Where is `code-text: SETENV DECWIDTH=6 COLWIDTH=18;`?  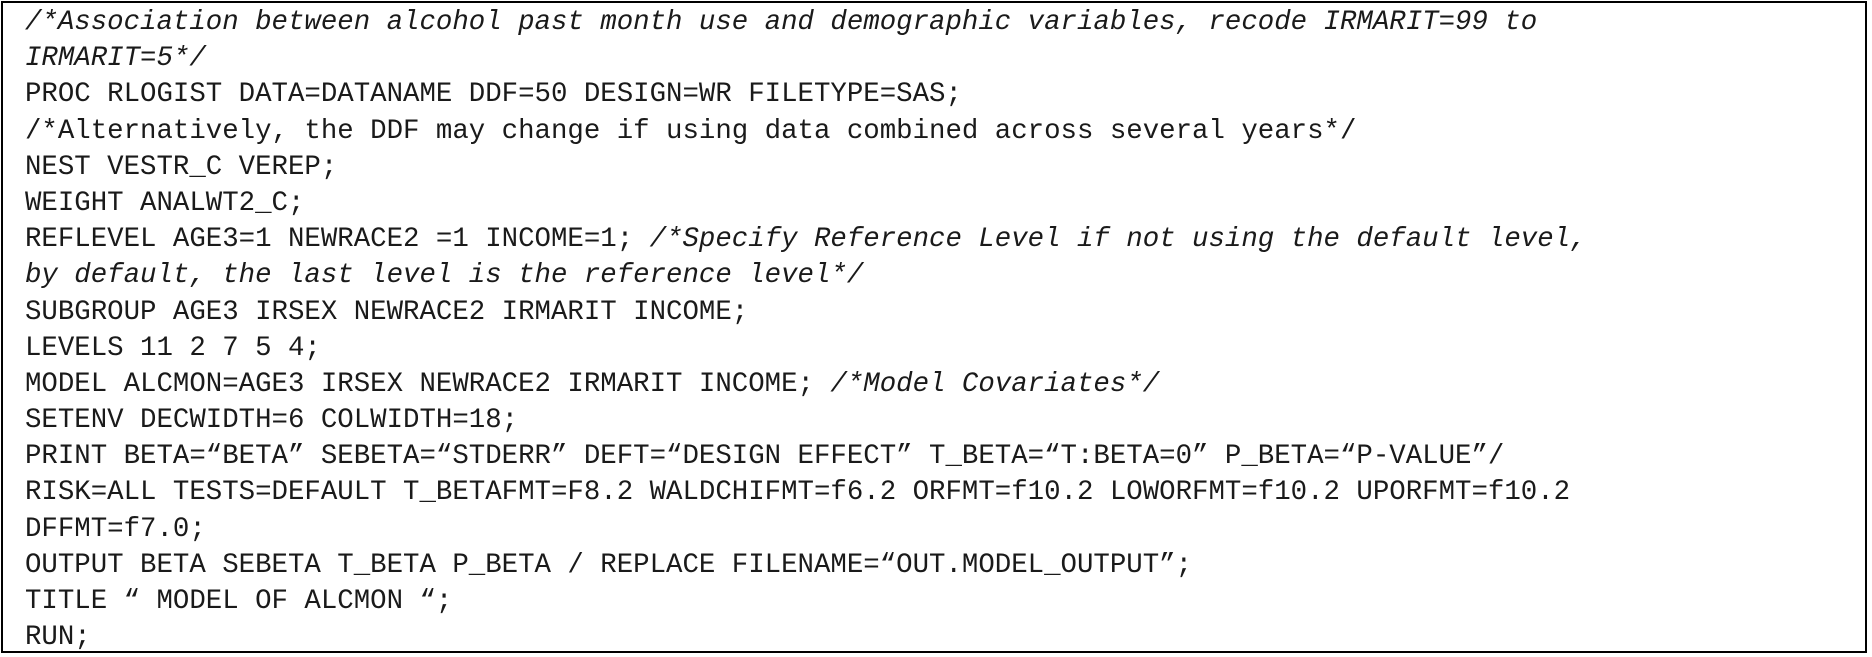
code-text: SETENV DECWIDTH=6 COLWIDTH=18; is located at coordinates (272, 421).